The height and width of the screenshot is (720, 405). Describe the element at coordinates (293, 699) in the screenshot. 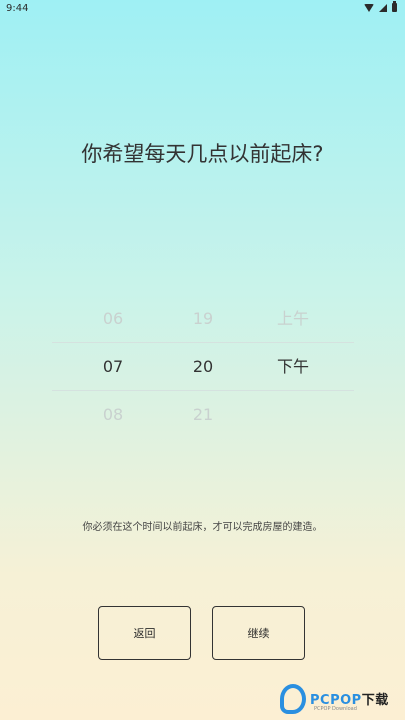

I see `pcpop-logo-icon` at that location.